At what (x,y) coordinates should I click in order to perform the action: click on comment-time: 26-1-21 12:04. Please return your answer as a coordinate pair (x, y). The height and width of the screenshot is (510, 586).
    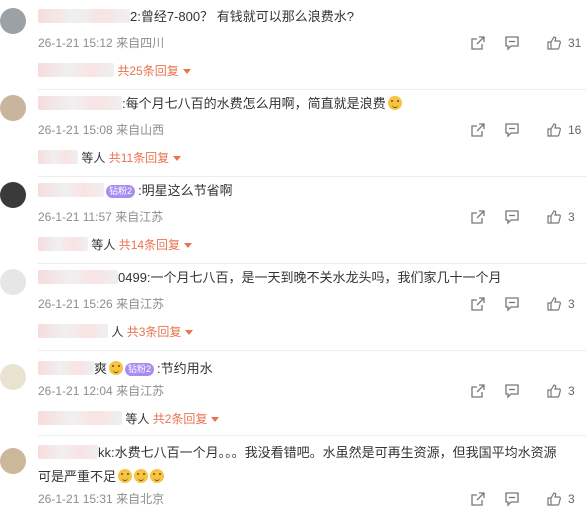
    Looking at the image, I should click on (75, 391).